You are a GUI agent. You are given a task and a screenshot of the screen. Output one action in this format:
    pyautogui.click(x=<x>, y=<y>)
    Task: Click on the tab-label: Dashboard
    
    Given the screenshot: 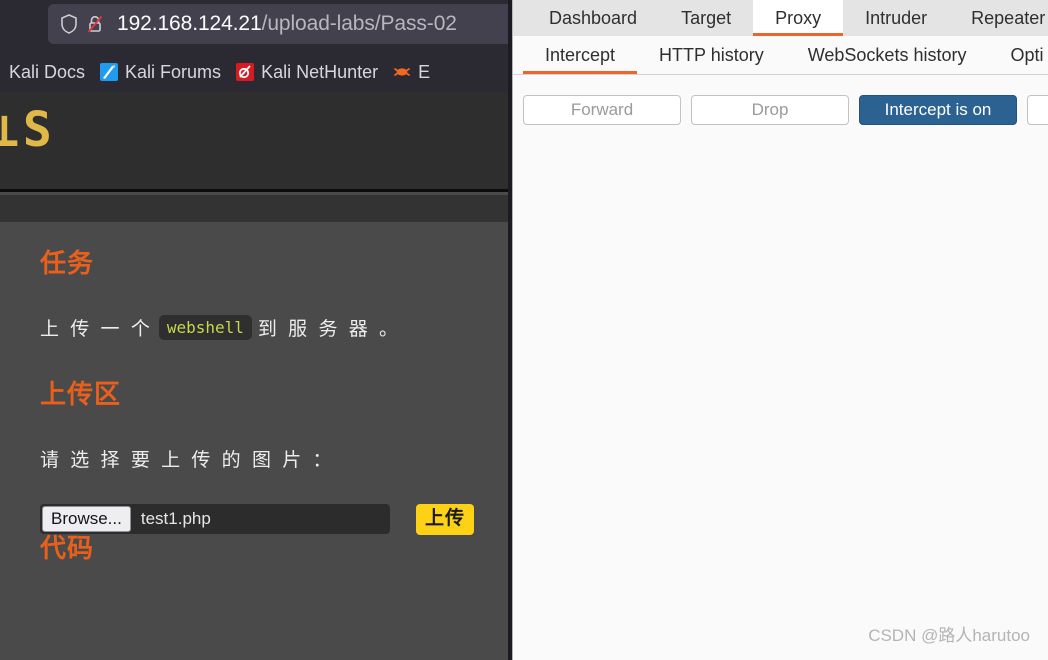 What is the action you would take?
    pyautogui.click(x=593, y=17)
    